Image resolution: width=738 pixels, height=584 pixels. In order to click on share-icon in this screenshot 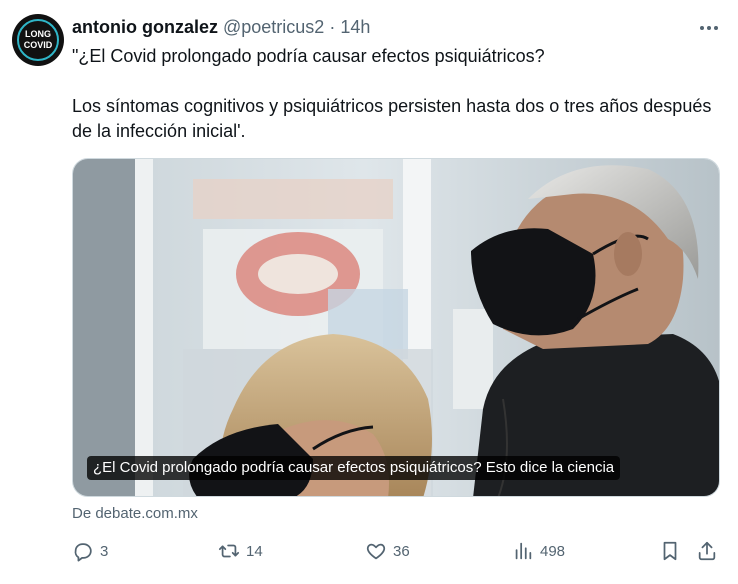, I will do `click(707, 551)`.